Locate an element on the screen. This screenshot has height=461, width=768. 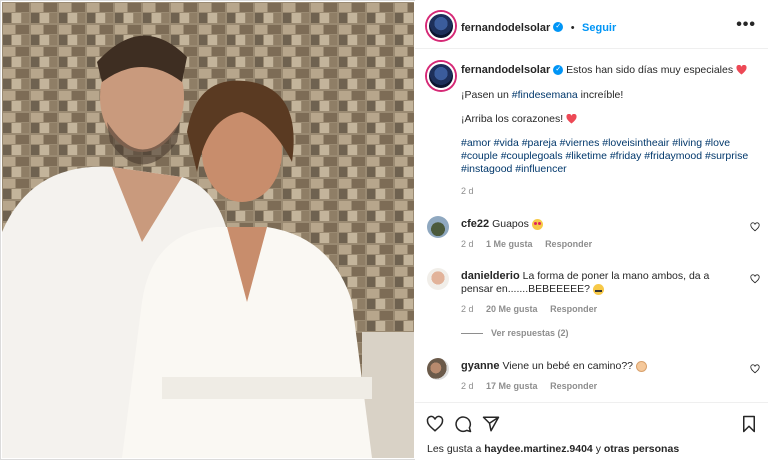
author-username: fernandodelsolar is located at coordinates (505, 28).